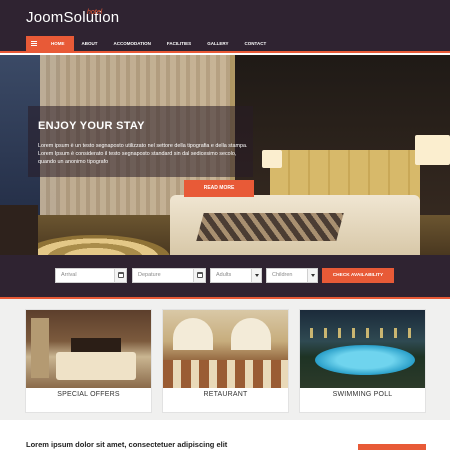 This screenshot has height=450, width=450. I want to click on hero-title: ENJOY YOUR STAY, so click(91, 126).